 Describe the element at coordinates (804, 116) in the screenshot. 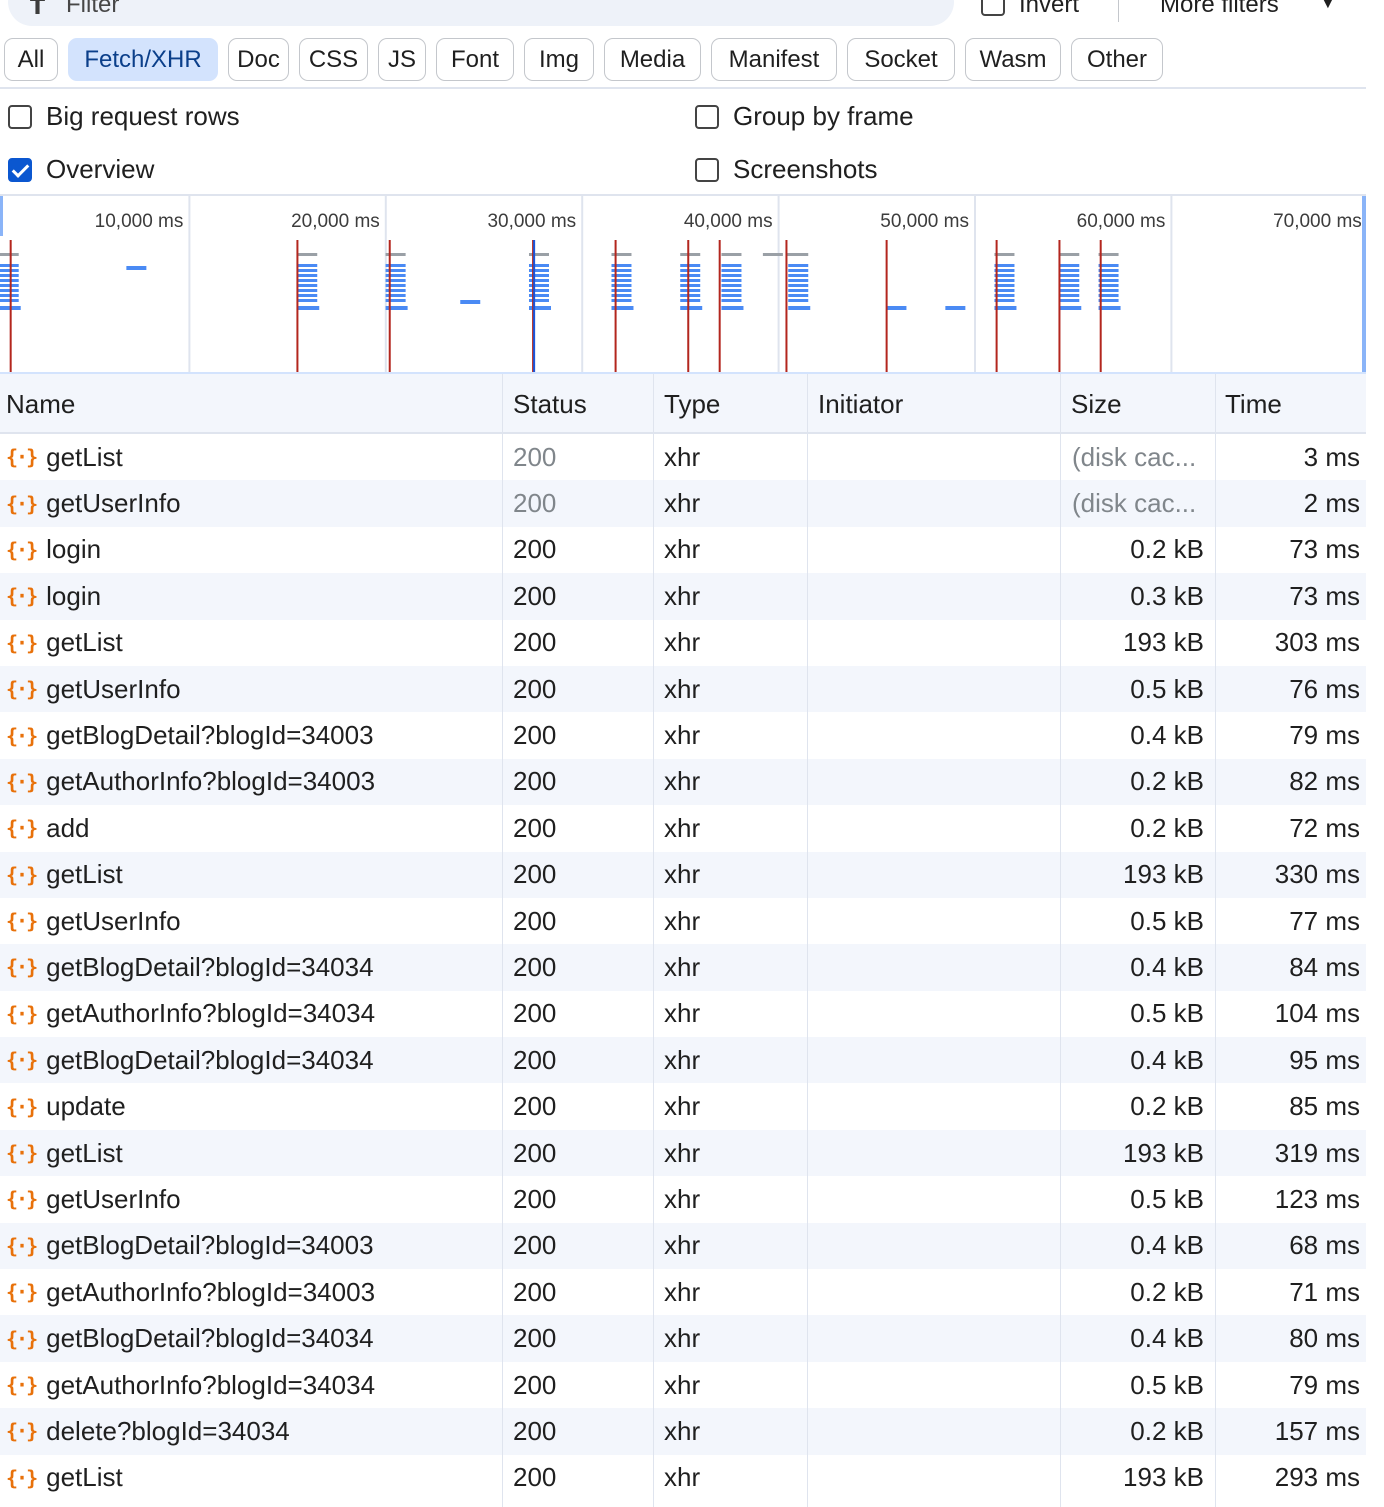

I see `group-by-frame-option: Group by frame` at that location.